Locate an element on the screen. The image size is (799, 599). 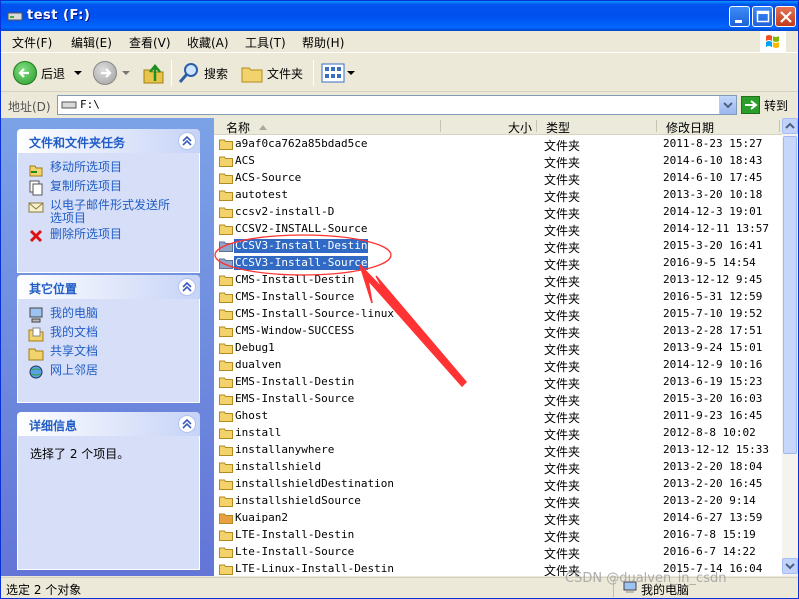
column-size: 大小 is located at coordinates (520, 127).